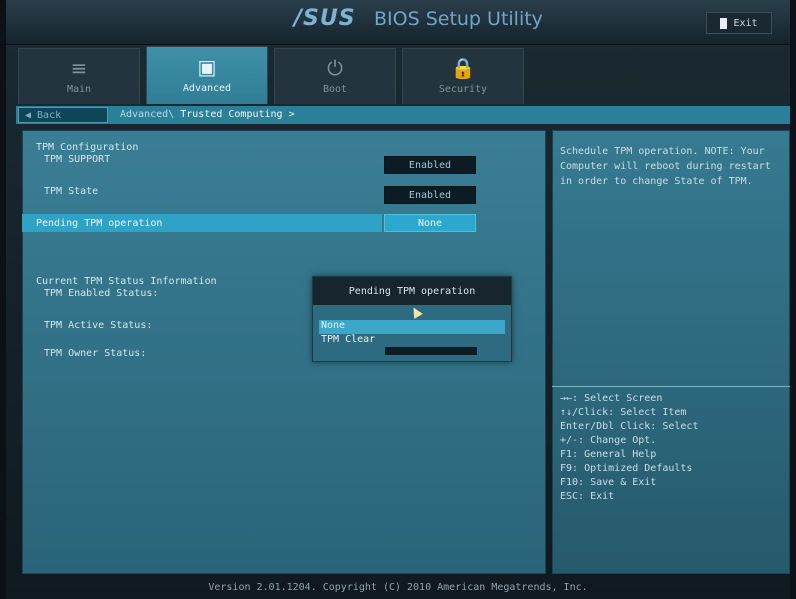  I want to click on help-divider, so click(671, 386).